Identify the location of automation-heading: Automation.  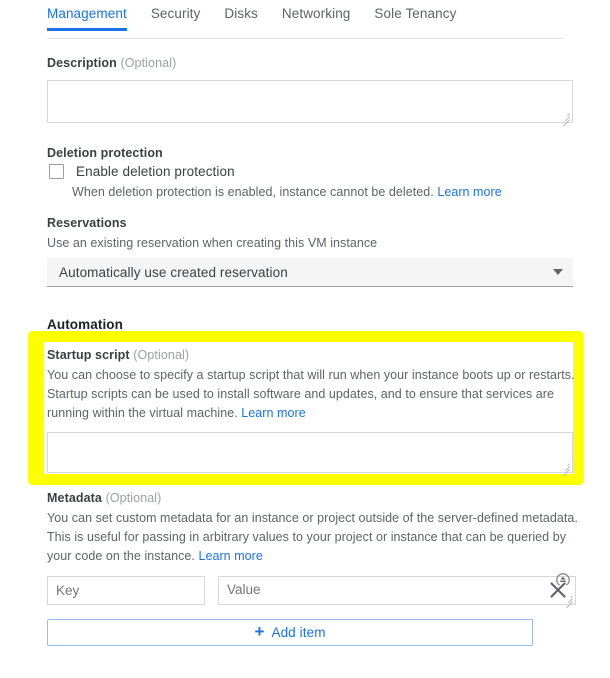
(85, 324).